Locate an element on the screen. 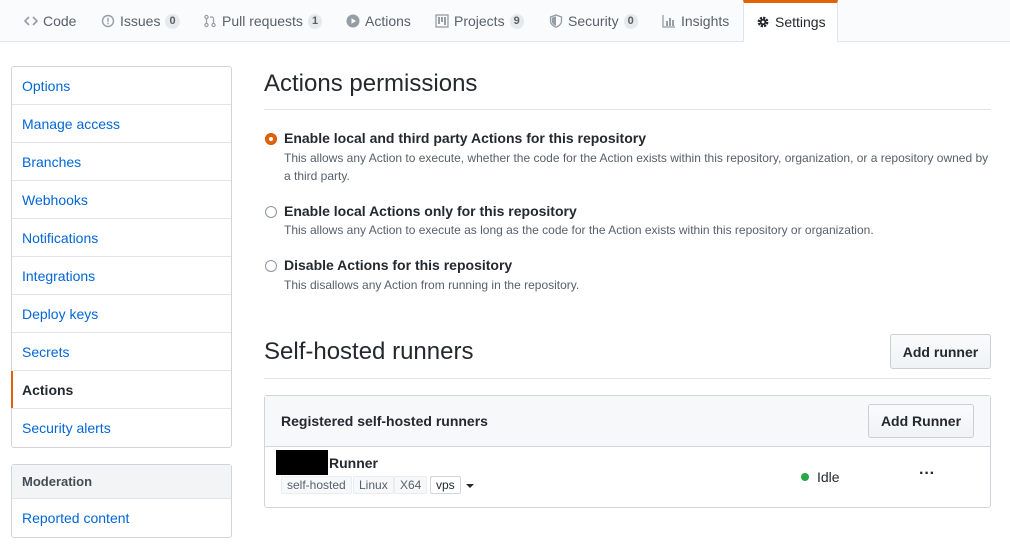 The image size is (1010, 550). permissions-divider is located at coordinates (627, 109).